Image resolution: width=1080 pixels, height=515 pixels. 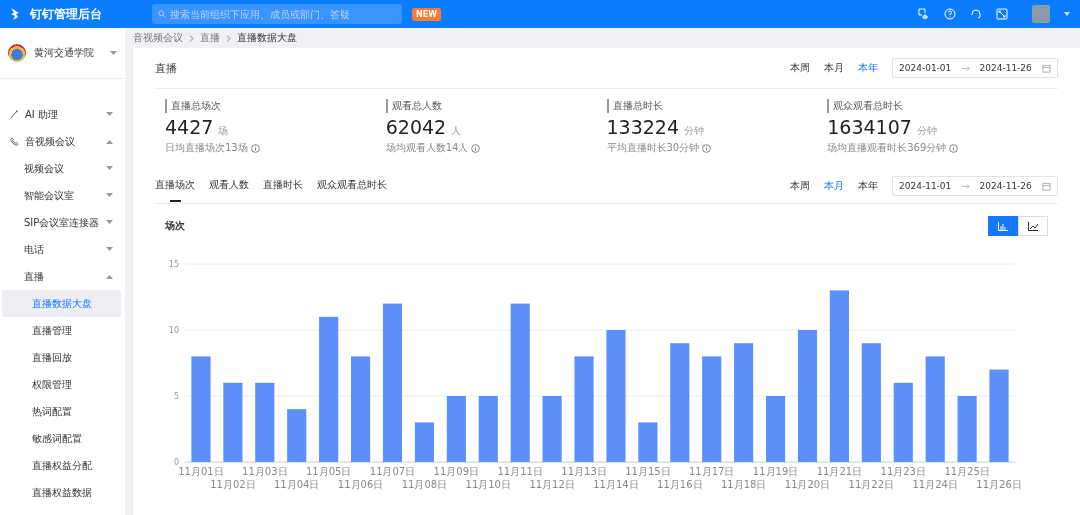 I want to click on translate-icon, so click(x=924, y=14).